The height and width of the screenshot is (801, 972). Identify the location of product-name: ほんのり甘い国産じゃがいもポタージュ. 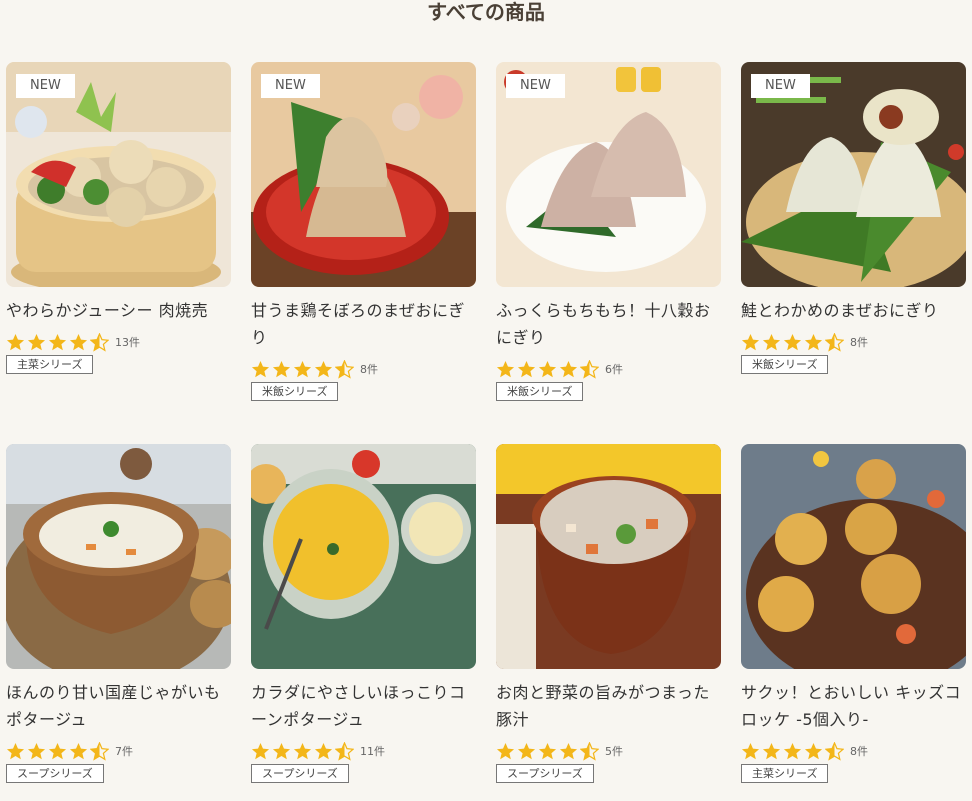
(118, 706).